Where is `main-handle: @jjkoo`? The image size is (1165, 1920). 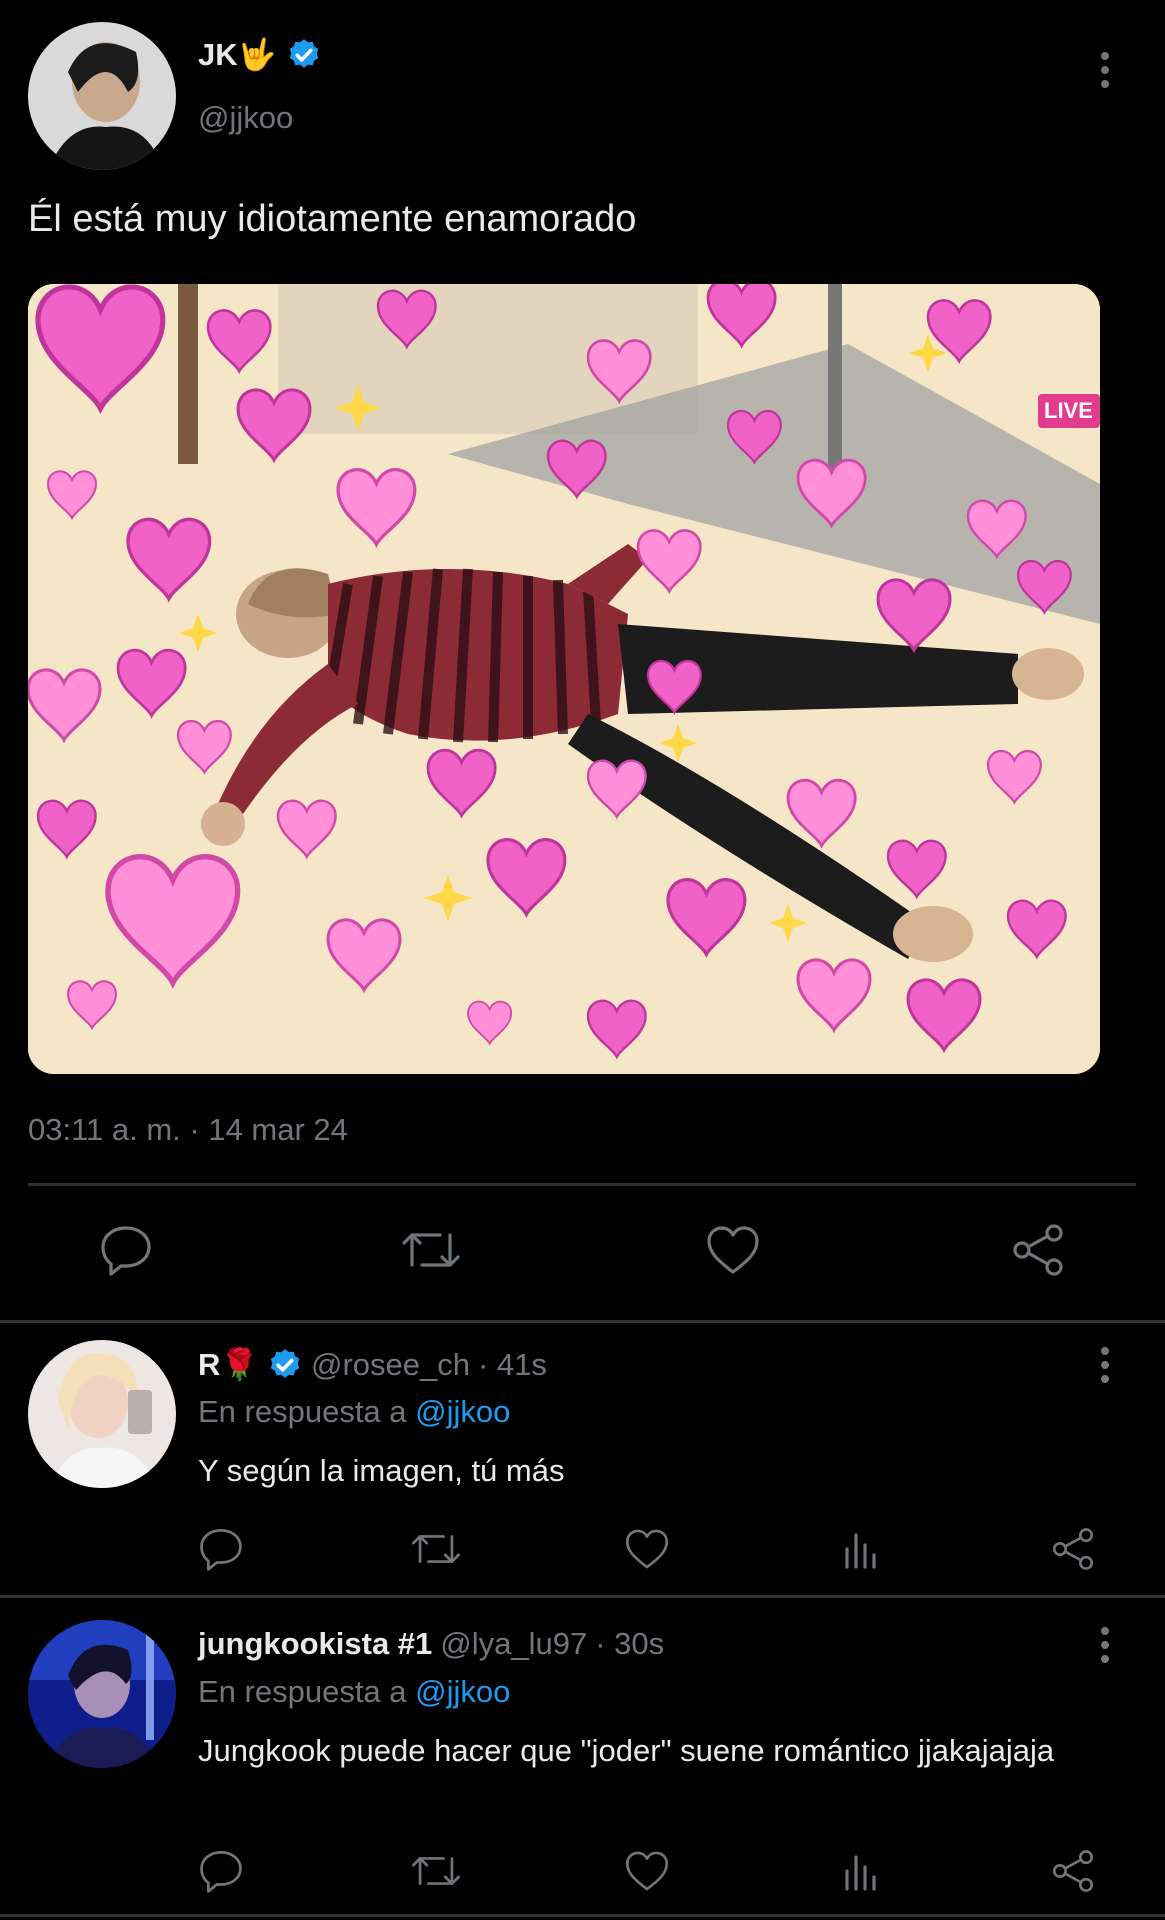
main-handle: @jjkoo is located at coordinates (245, 118).